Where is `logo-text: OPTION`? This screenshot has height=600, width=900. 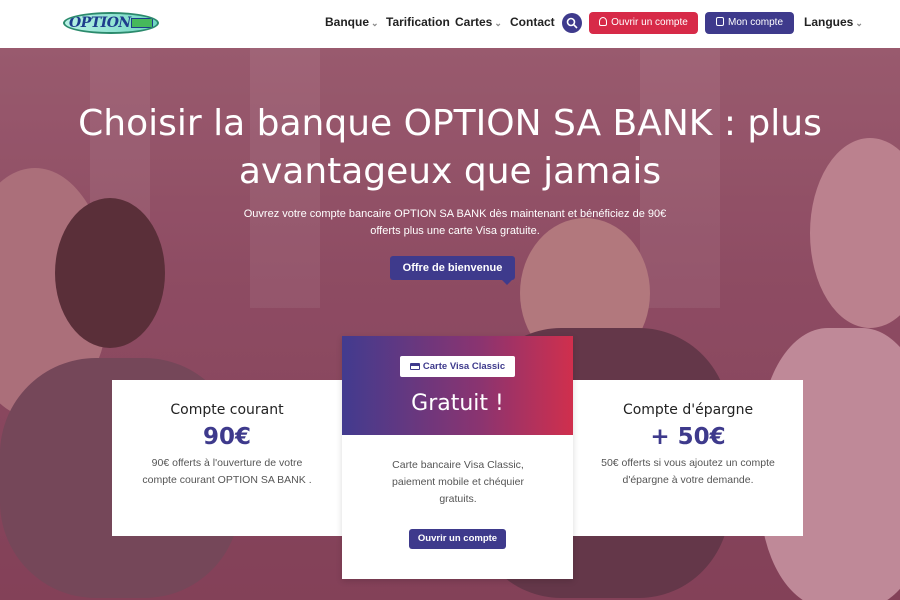
logo-text: OPTION is located at coordinates (100, 23).